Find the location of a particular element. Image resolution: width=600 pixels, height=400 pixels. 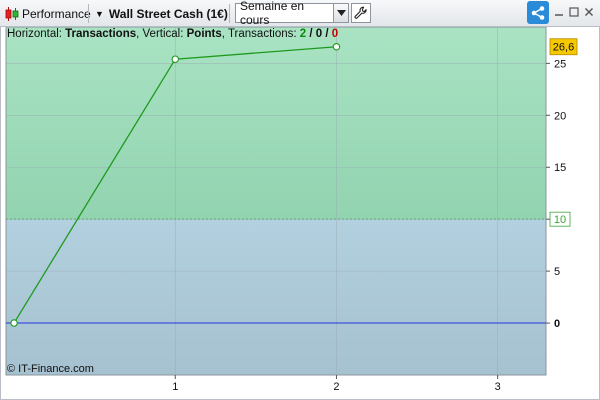

instrument-name: Wall Street Cash (1€) is located at coordinates (168, 13).